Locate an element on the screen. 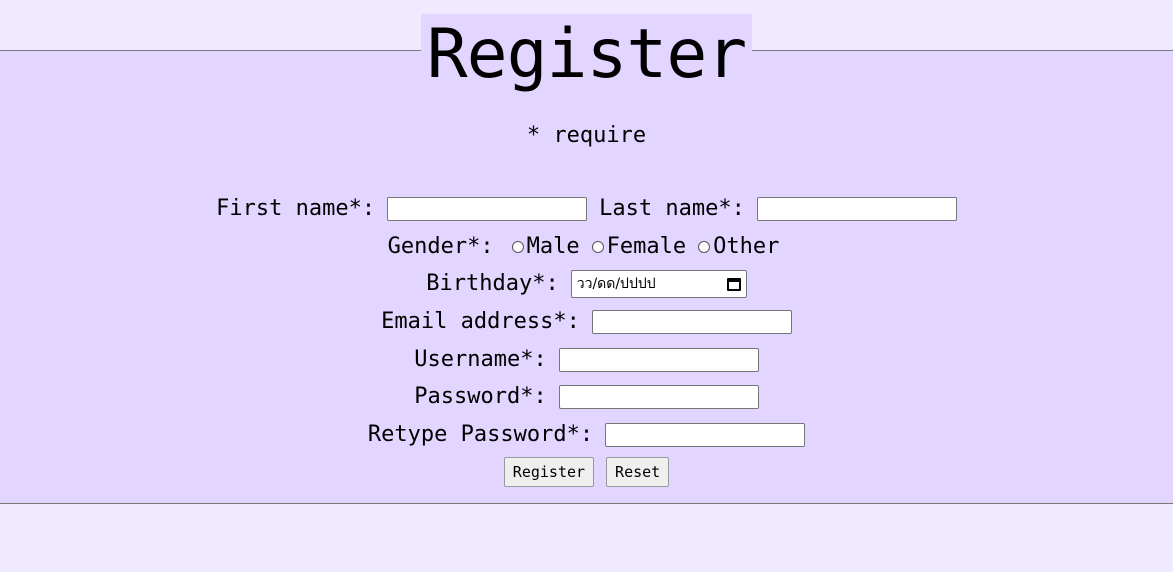 The width and height of the screenshot is (1173, 572). calendar-icon is located at coordinates (733, 284).